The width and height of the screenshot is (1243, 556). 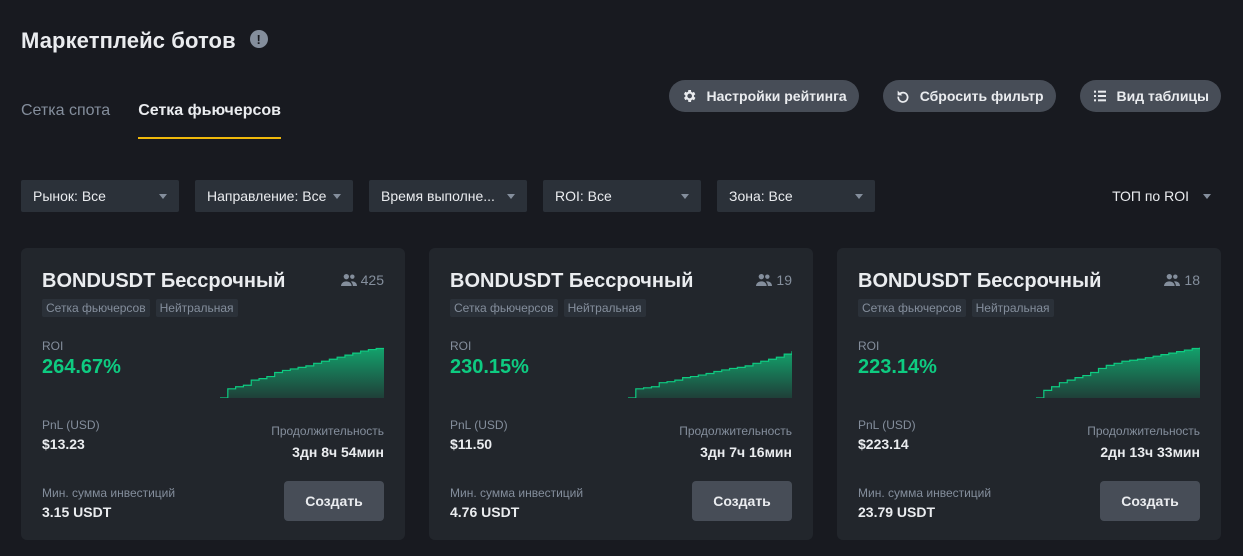 I want to click on tab-bar: Сетка спота Сетка фьючерсов, so click(x=151, y=120).